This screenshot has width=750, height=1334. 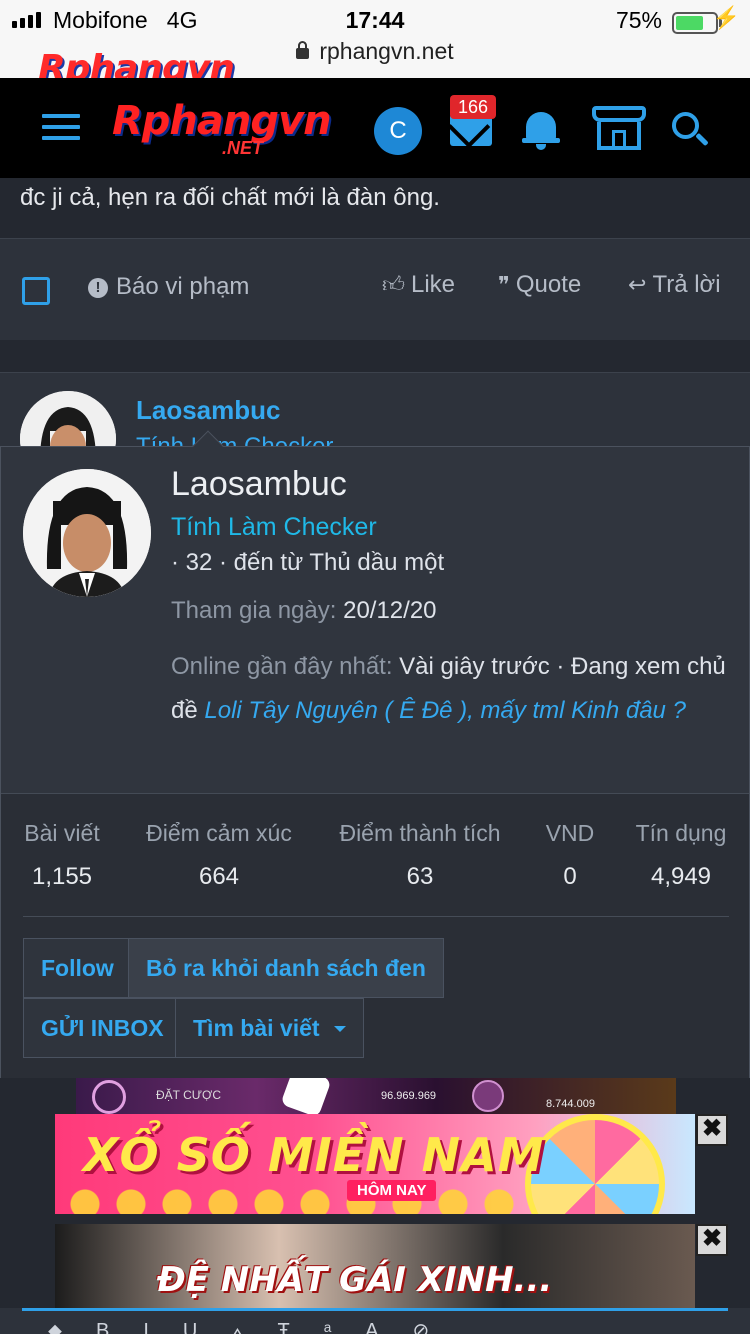 I want to click on post-actions-bar: ! Báo vi phạm 👍︎ Like ❞ Quote ↩ Trả lời, so click(x=375, y=289).